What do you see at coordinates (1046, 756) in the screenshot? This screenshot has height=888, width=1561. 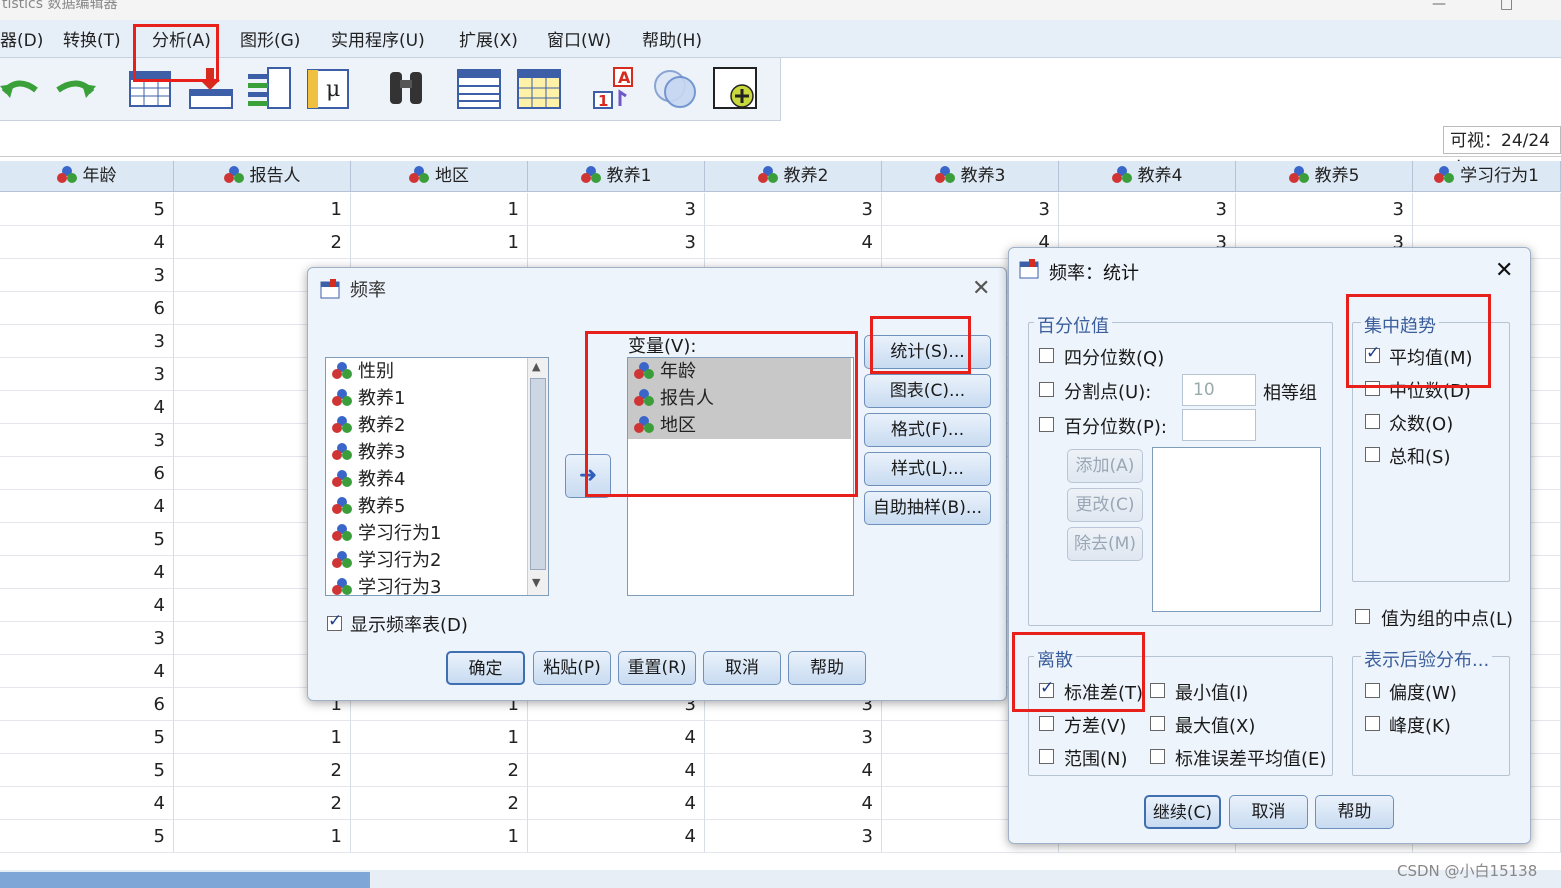 I see `range-checkbox` at bounding box center [1046, 756].